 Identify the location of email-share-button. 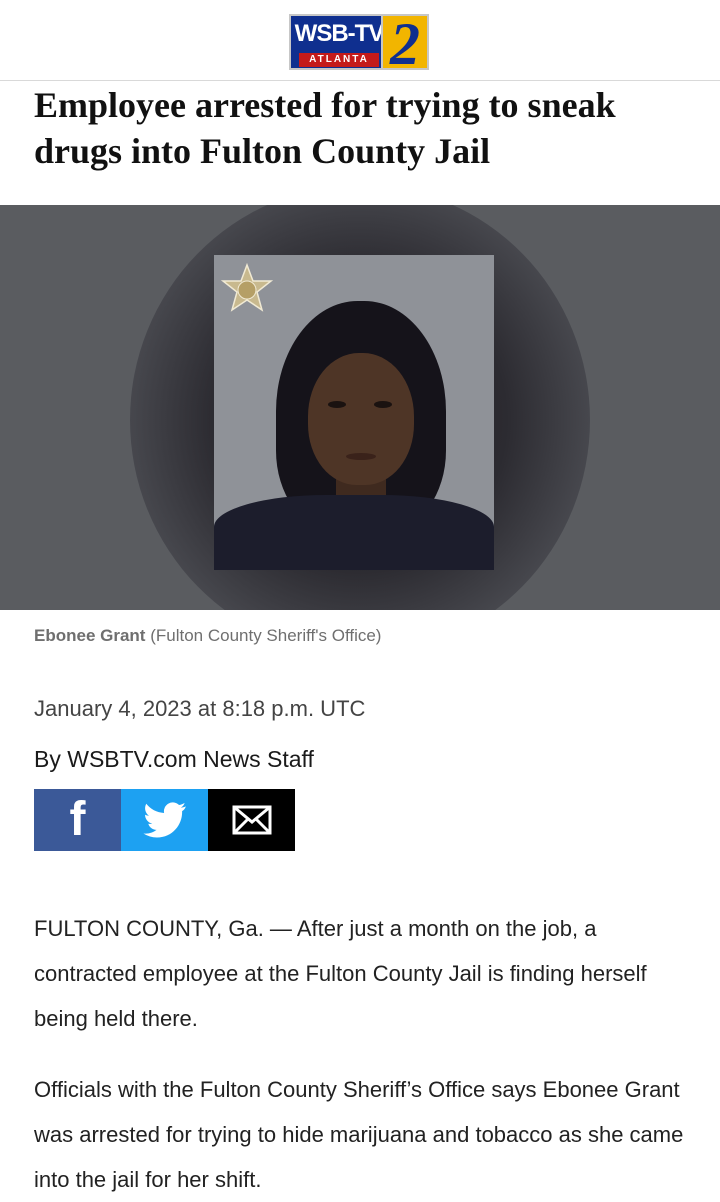
(251, 820).